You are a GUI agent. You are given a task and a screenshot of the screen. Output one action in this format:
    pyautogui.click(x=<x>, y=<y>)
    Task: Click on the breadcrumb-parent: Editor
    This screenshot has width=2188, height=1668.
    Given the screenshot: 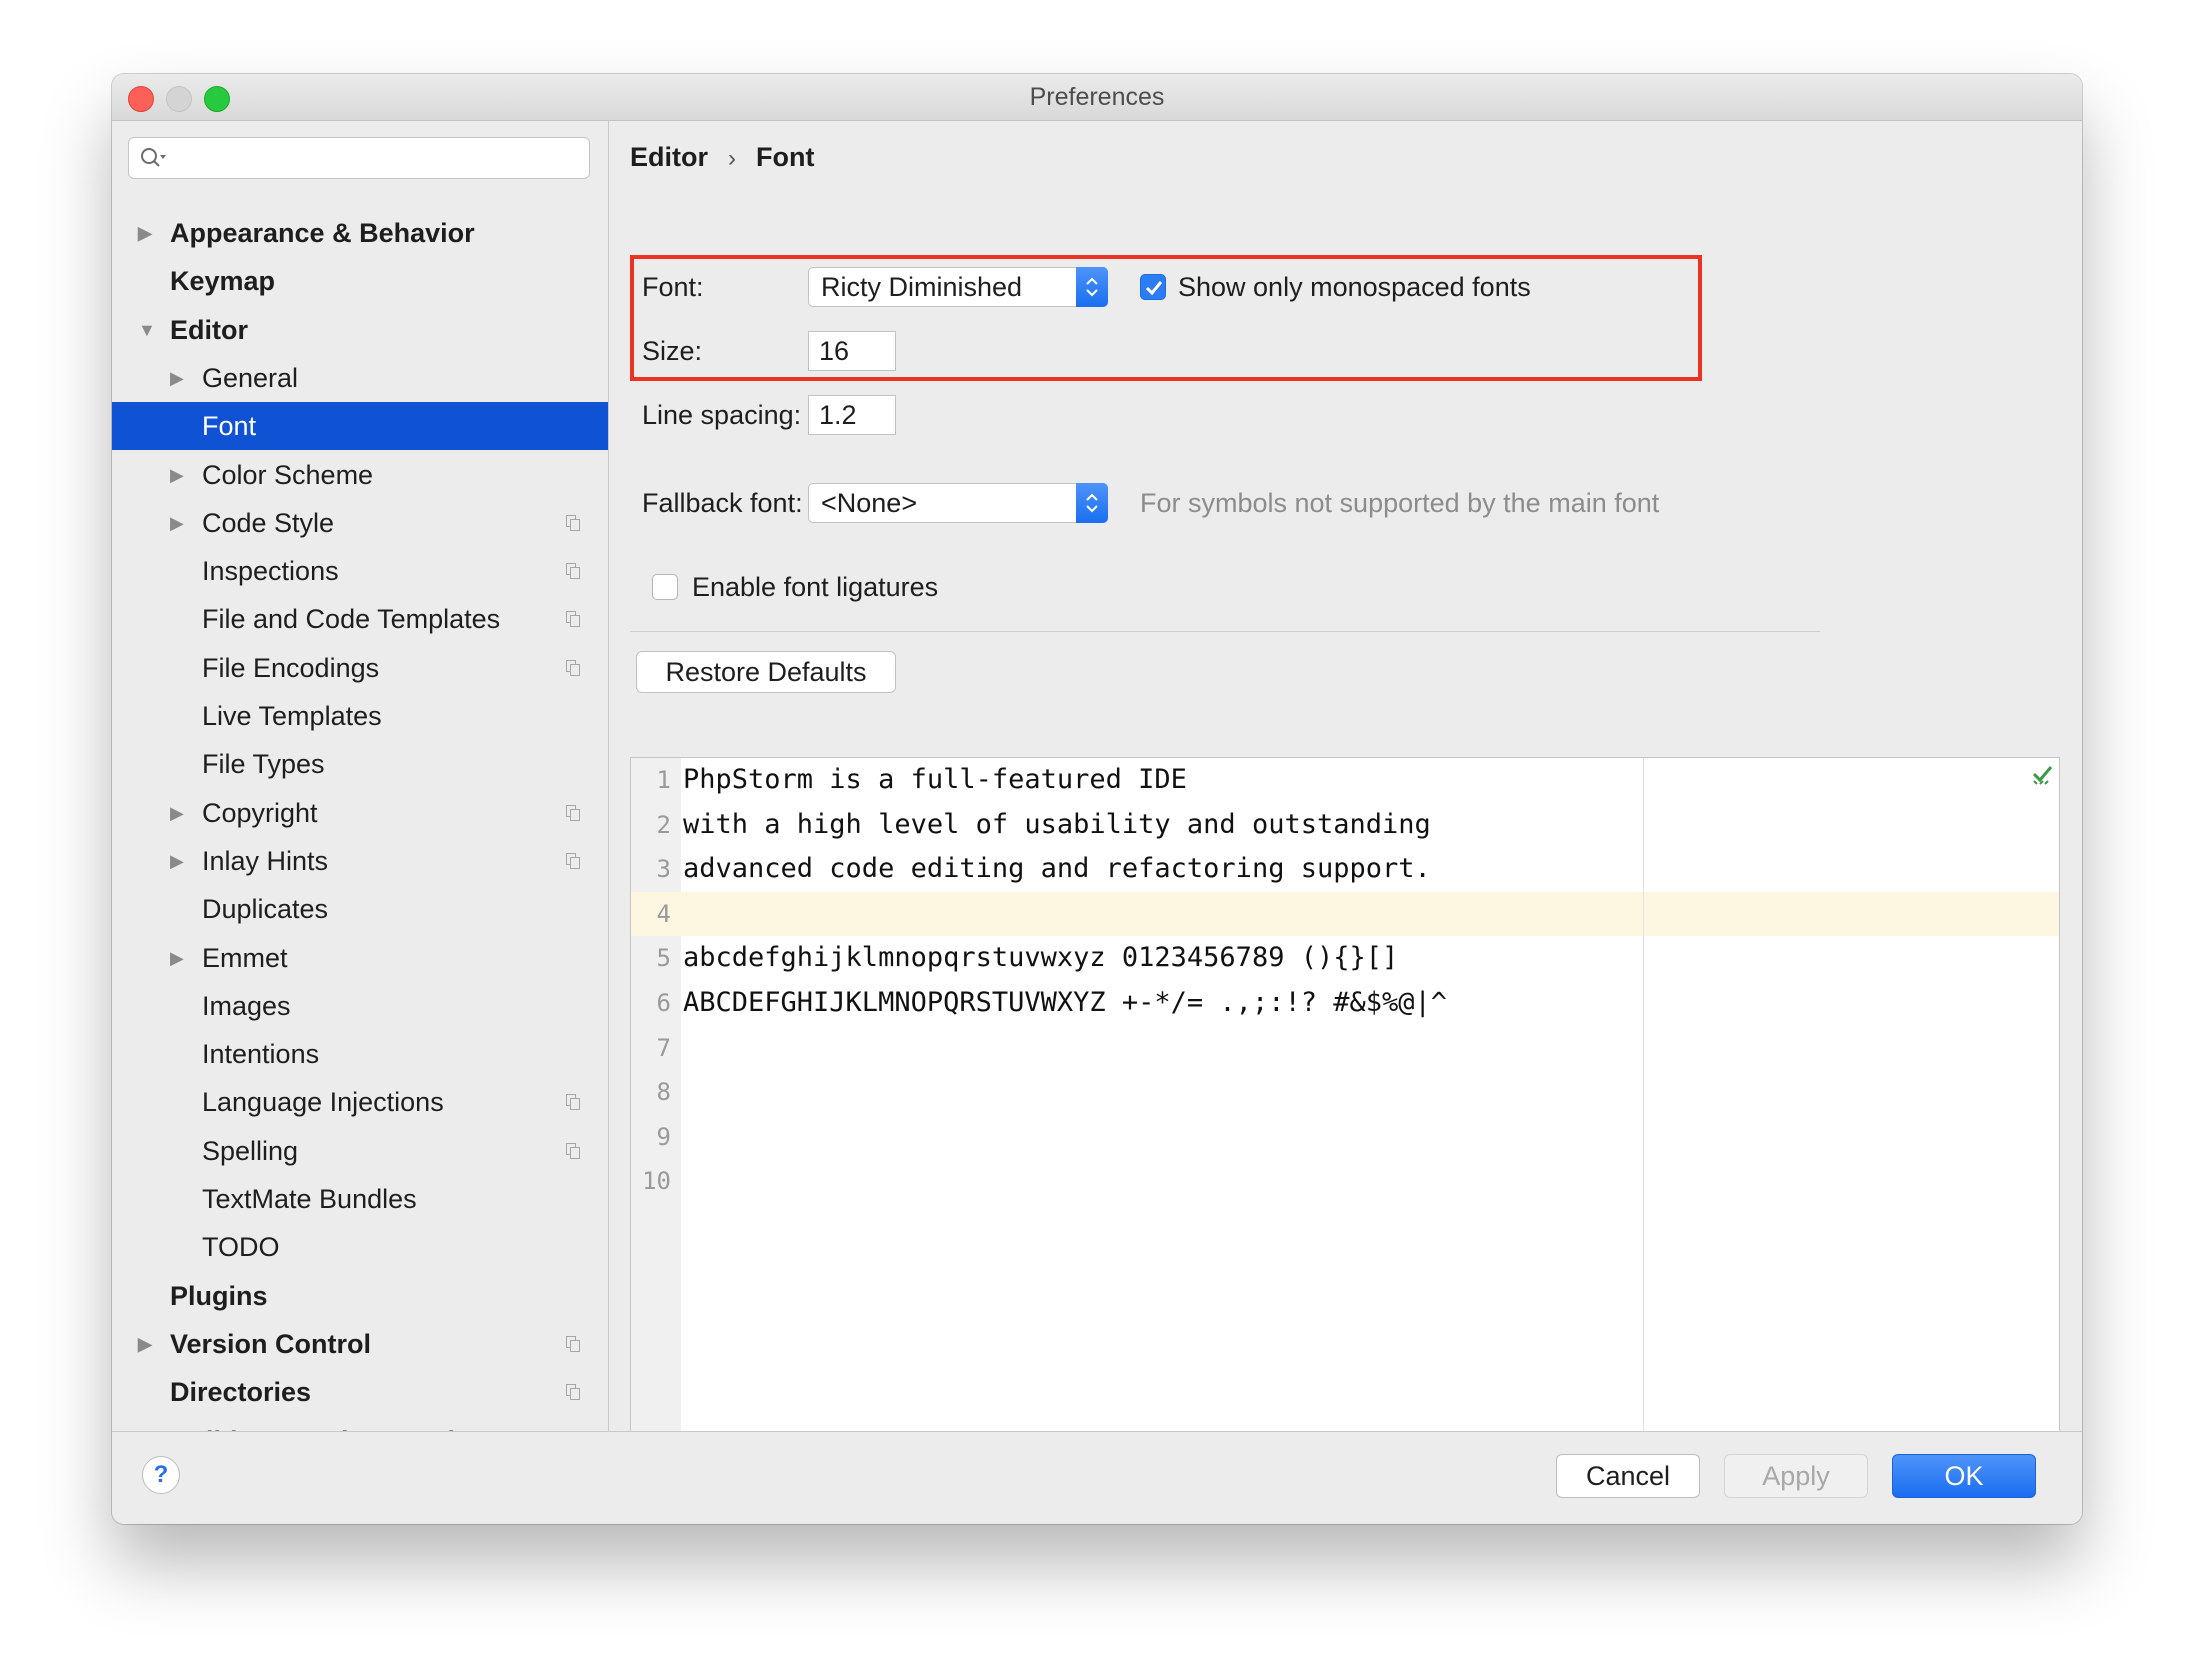 What is the action you would take?
    pyautogui.click(x=669, y=157)
    